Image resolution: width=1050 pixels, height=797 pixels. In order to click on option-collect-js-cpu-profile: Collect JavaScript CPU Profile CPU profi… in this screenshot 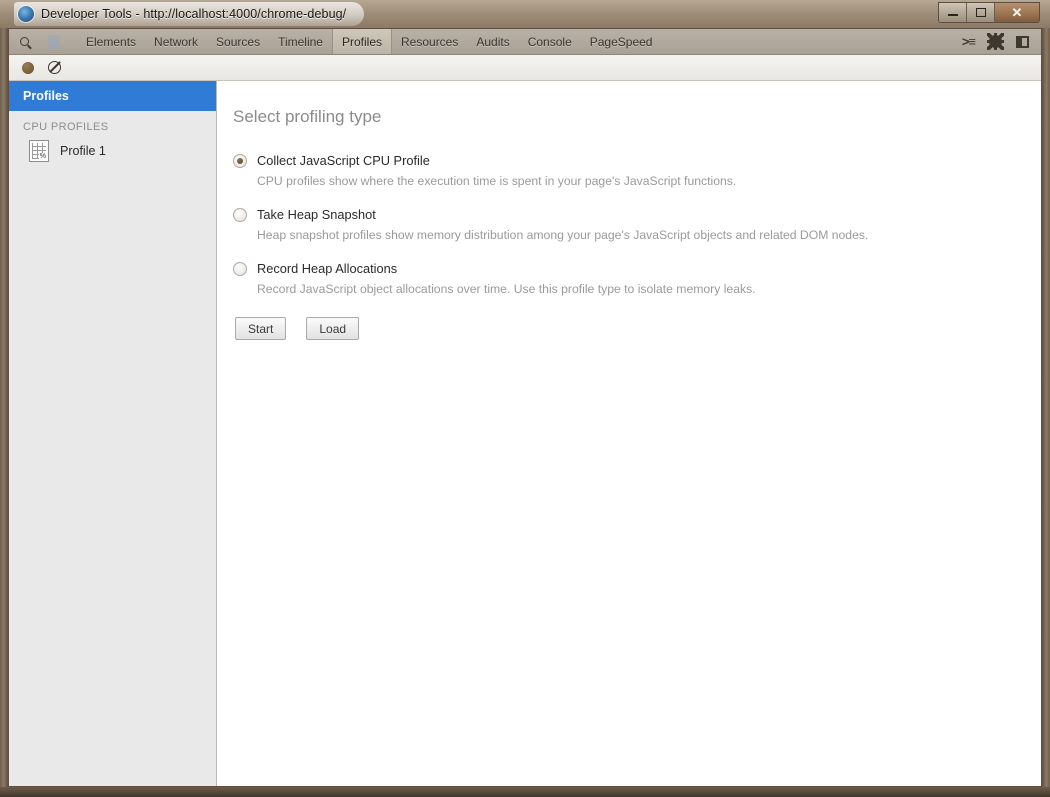, I will do `click(637, 170)`.